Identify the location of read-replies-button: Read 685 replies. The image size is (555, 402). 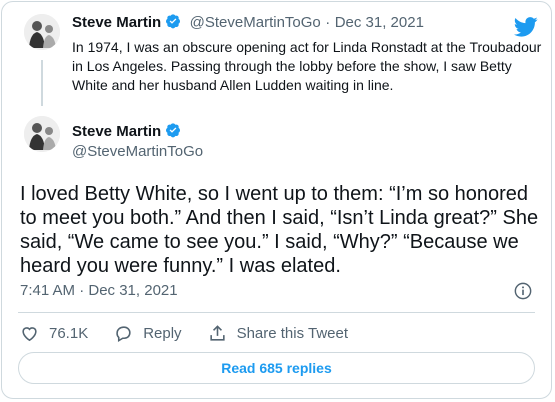
(276, 368).